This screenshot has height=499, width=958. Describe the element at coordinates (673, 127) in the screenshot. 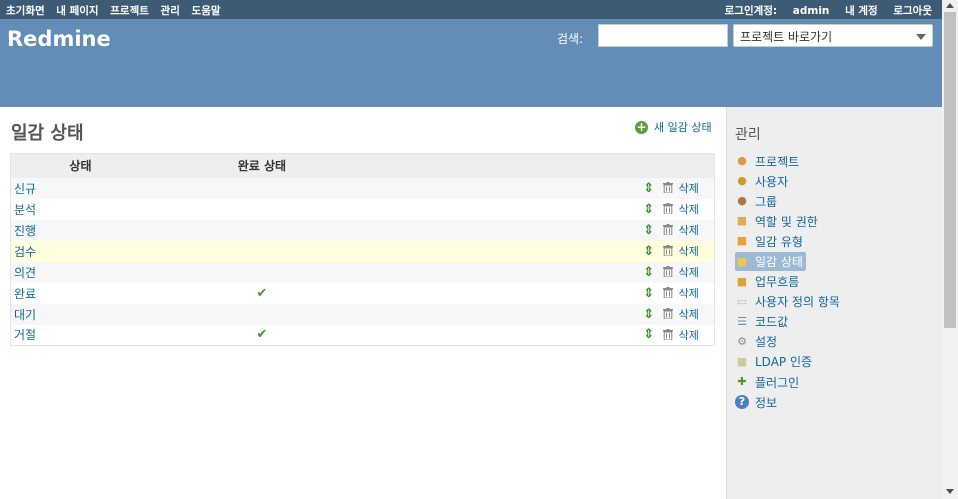

I see `new-status-link: + 새 일감 상태` at that location.